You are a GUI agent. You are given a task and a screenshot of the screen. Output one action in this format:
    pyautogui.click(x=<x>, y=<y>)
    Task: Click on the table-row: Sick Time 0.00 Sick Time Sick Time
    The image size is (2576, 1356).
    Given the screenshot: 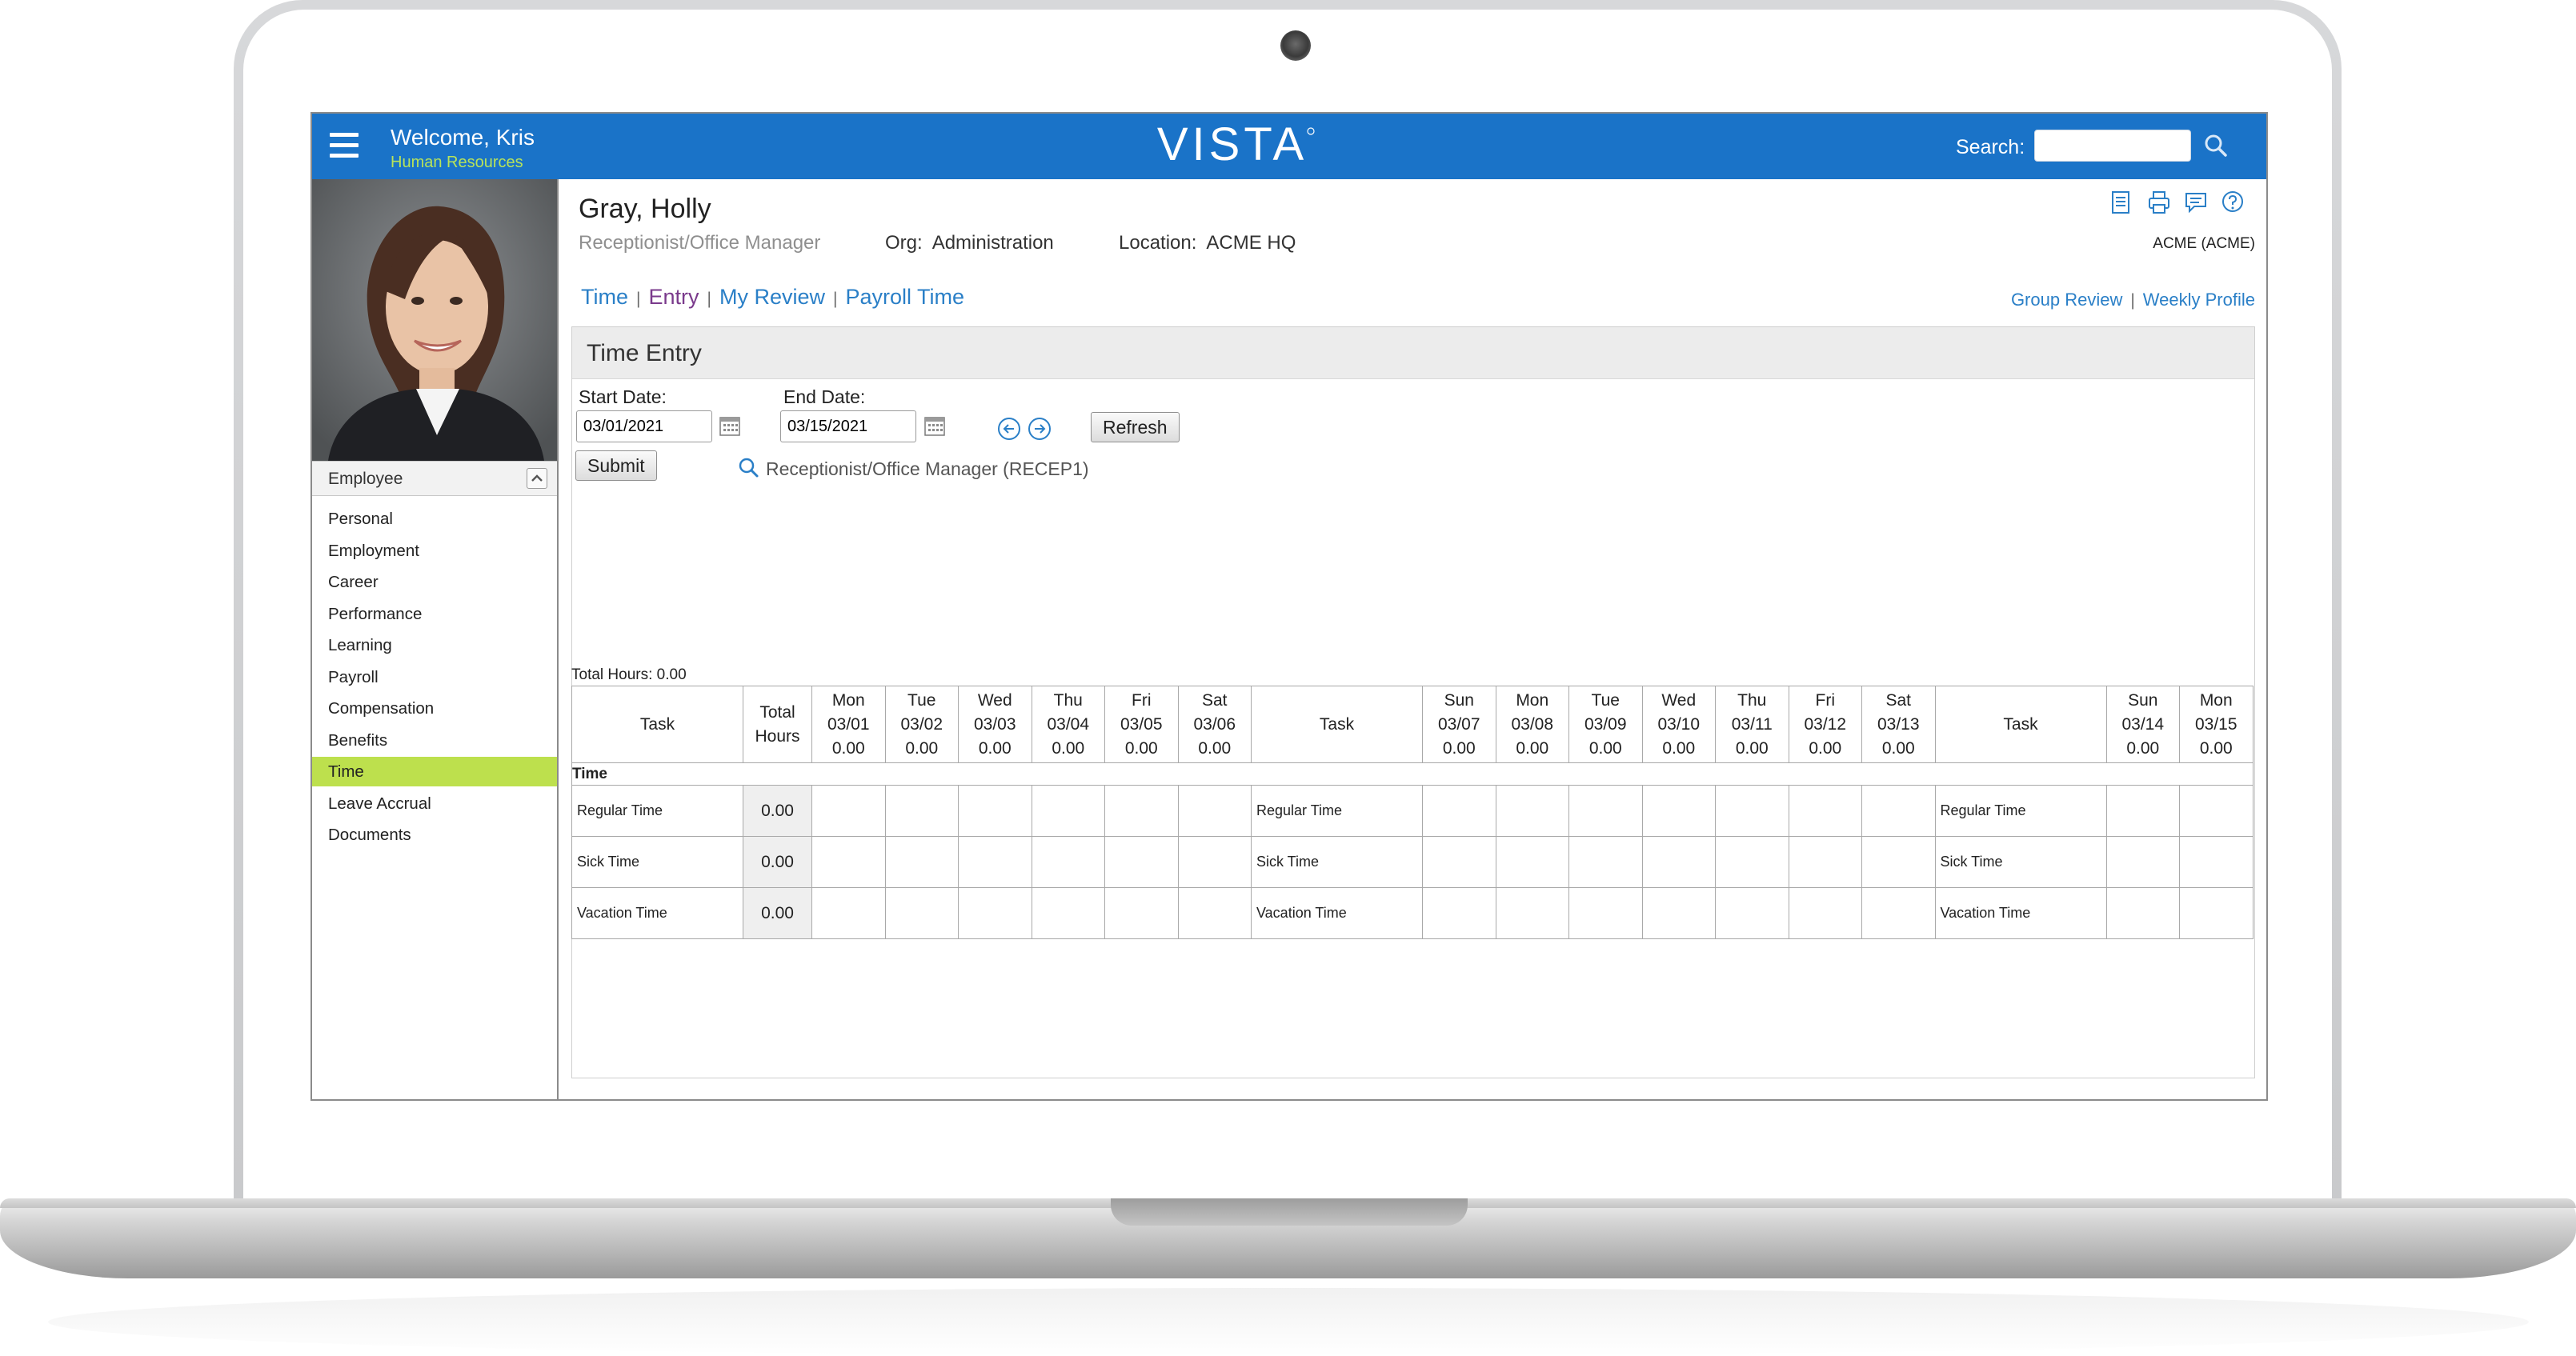 What is the action you would take?
    pyautogui.click(x=1412, y=862)
    